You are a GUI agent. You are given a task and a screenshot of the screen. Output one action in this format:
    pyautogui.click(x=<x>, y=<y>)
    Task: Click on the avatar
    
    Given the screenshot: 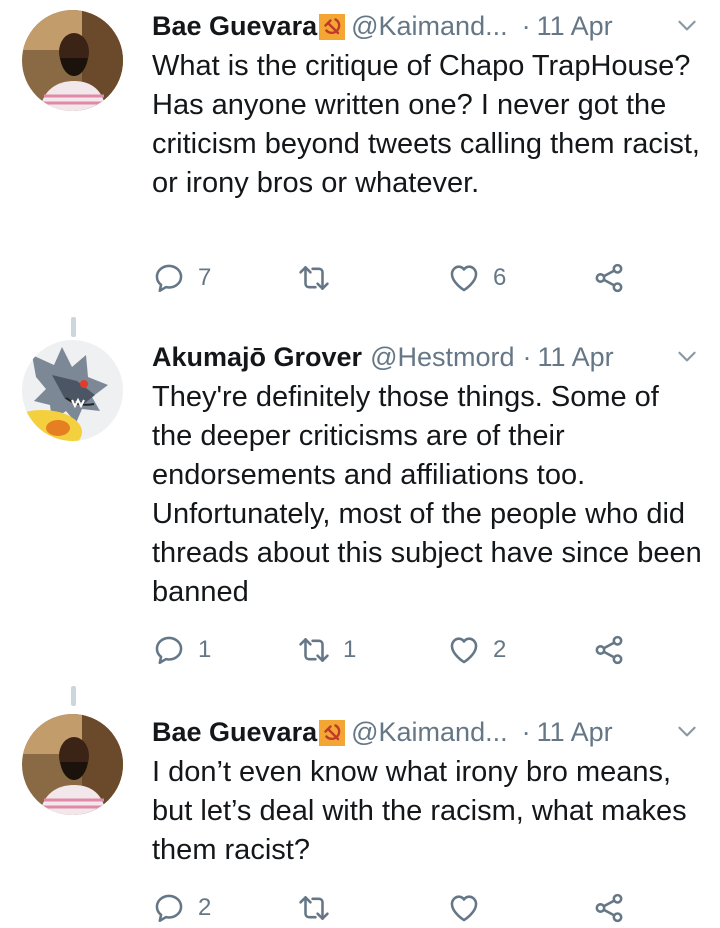 What is the action you would take?
    pyautogui.click(x=72, y=764)
    